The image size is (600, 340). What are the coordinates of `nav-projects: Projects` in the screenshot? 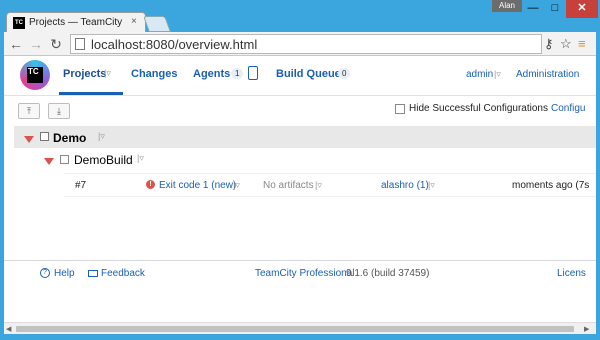 It's located at (84, 74).